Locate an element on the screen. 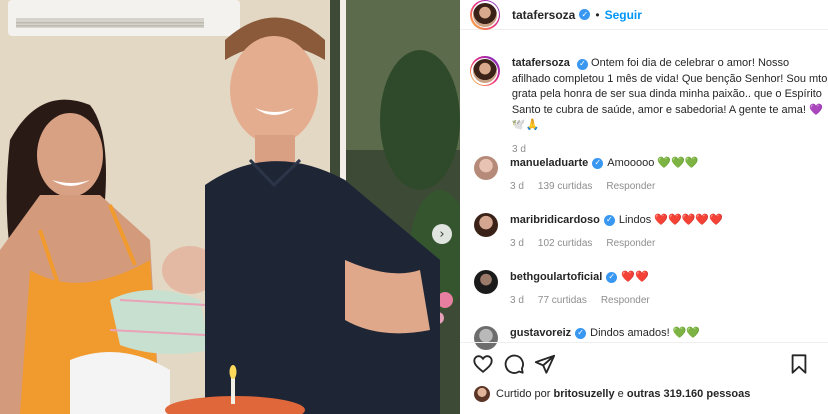  liker-avatar is located at coordinates (482, 394).